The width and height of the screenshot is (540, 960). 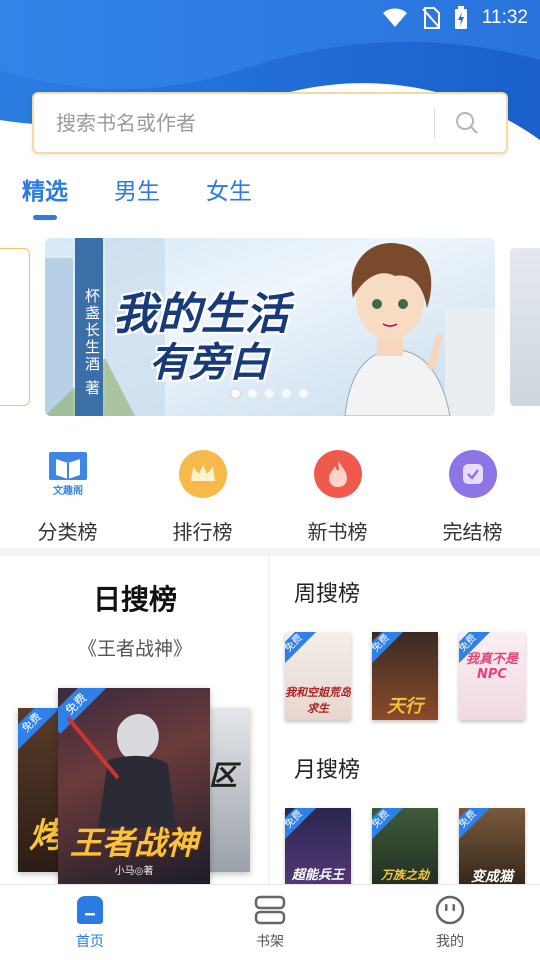 I want to click on book-cover: 免费 万族之劫, so click(x=405, y=852).